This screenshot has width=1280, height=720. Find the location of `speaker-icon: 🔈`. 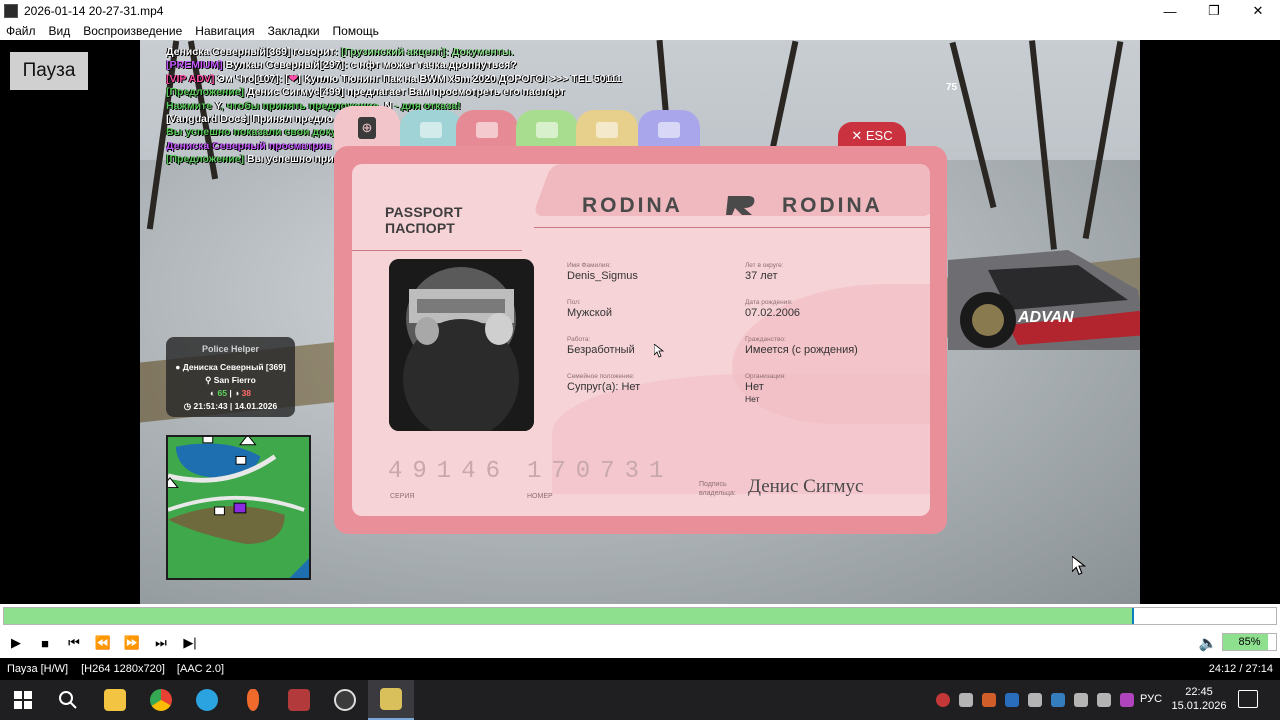

speaker-icon: 🔈 is located at coordinates (1208, 643).